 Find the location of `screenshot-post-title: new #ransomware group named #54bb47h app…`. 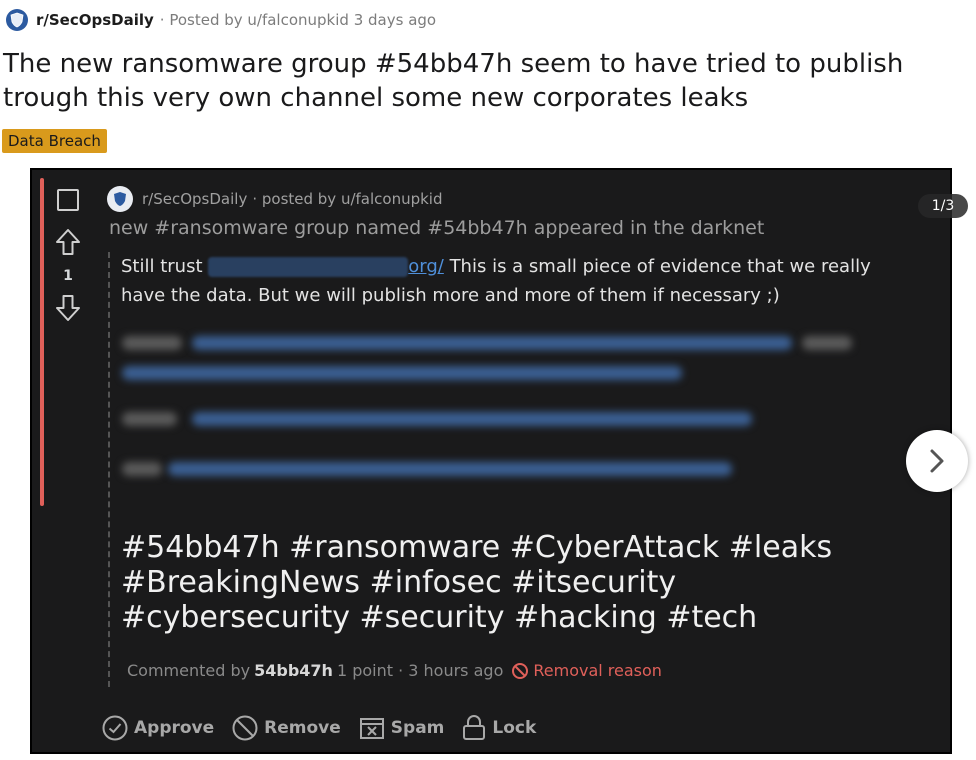

screenshot-post-title: new #ransomware group named #54bb47h app… is located at coordinates (437, 228).